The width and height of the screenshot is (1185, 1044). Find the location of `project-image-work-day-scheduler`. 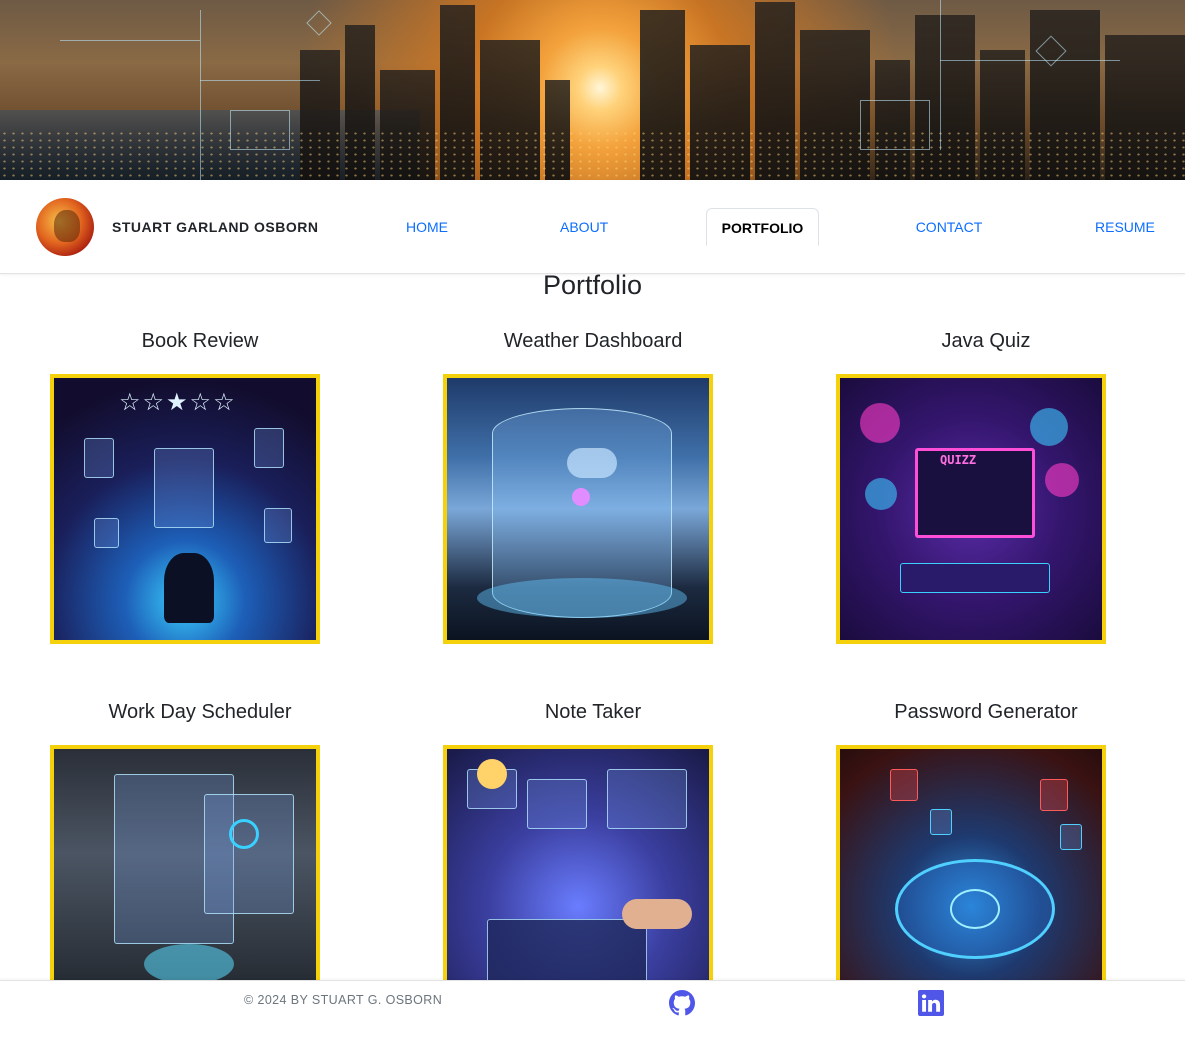

project-image-work-day-scheduler is located at coordinates (185, 880).